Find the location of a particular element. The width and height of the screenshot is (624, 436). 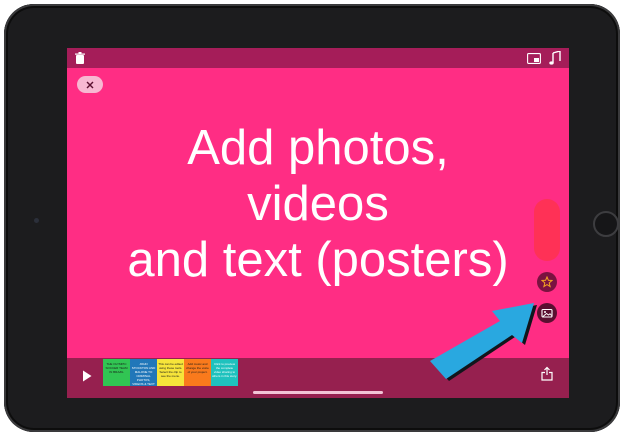

star-icon is located at coordinates (547, 282).